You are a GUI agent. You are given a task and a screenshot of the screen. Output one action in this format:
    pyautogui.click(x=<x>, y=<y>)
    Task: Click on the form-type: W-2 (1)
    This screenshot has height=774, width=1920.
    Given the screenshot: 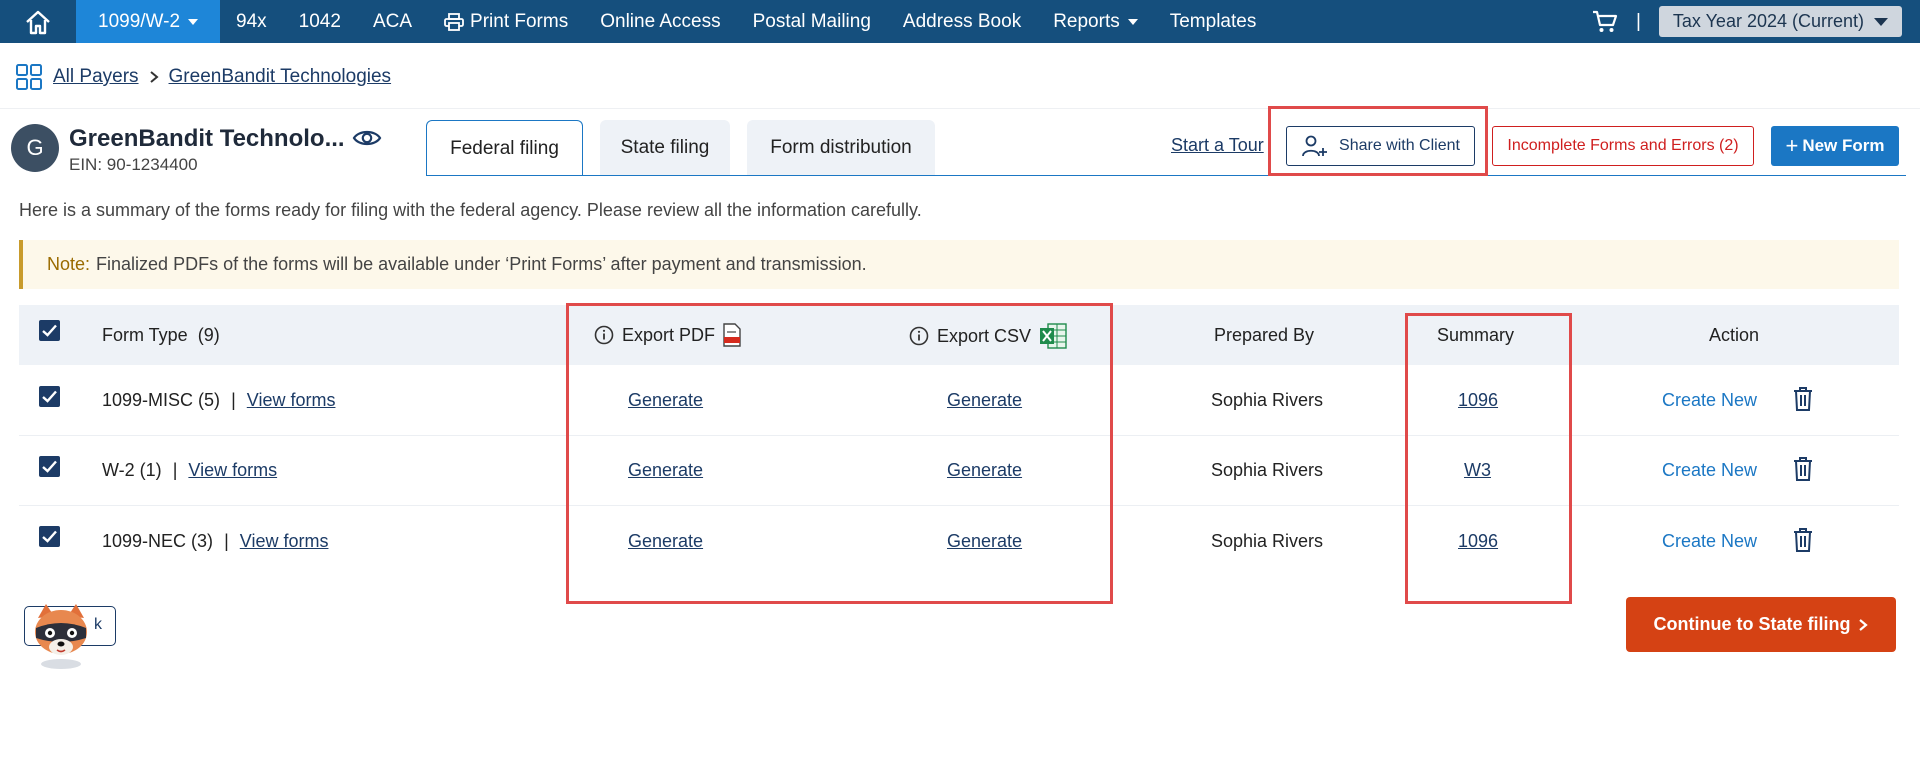 What is the action you would take?
    pyautogui.click(x=132, y=470)
    